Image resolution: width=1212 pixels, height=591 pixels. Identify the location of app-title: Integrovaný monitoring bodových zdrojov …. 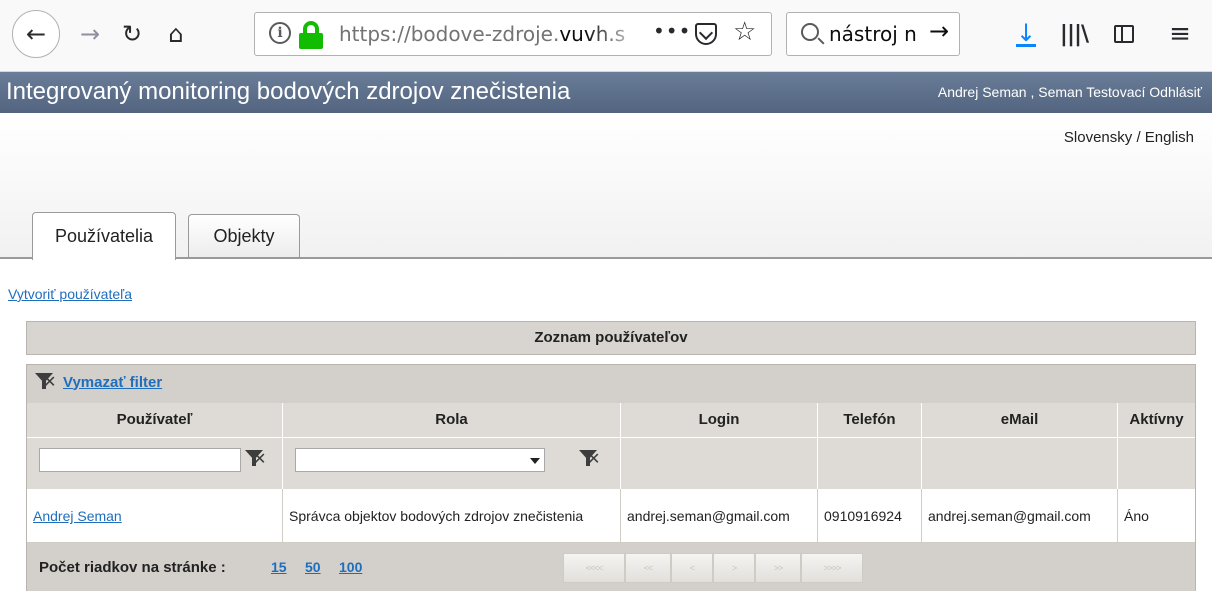
(288, 91).